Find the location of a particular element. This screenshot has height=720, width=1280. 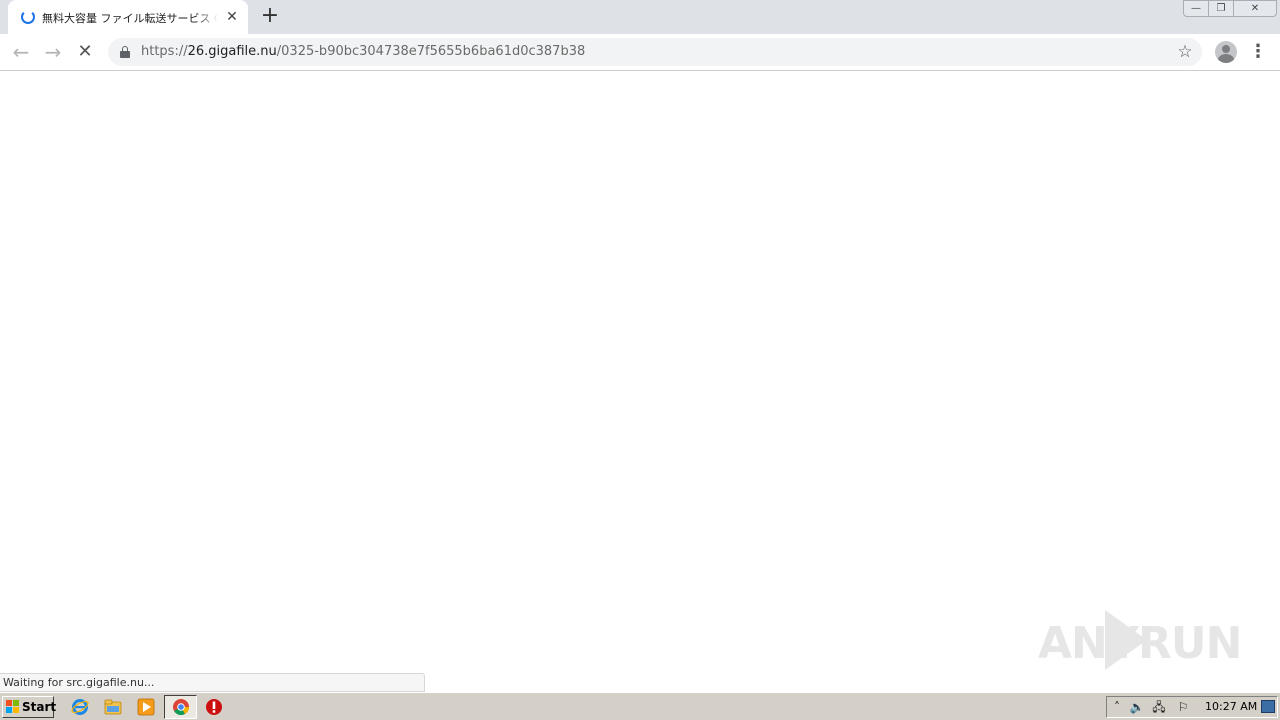

tab-title: 無料大容量 ファイル転送サービス GigaFile is located at coordinates (130, 18).